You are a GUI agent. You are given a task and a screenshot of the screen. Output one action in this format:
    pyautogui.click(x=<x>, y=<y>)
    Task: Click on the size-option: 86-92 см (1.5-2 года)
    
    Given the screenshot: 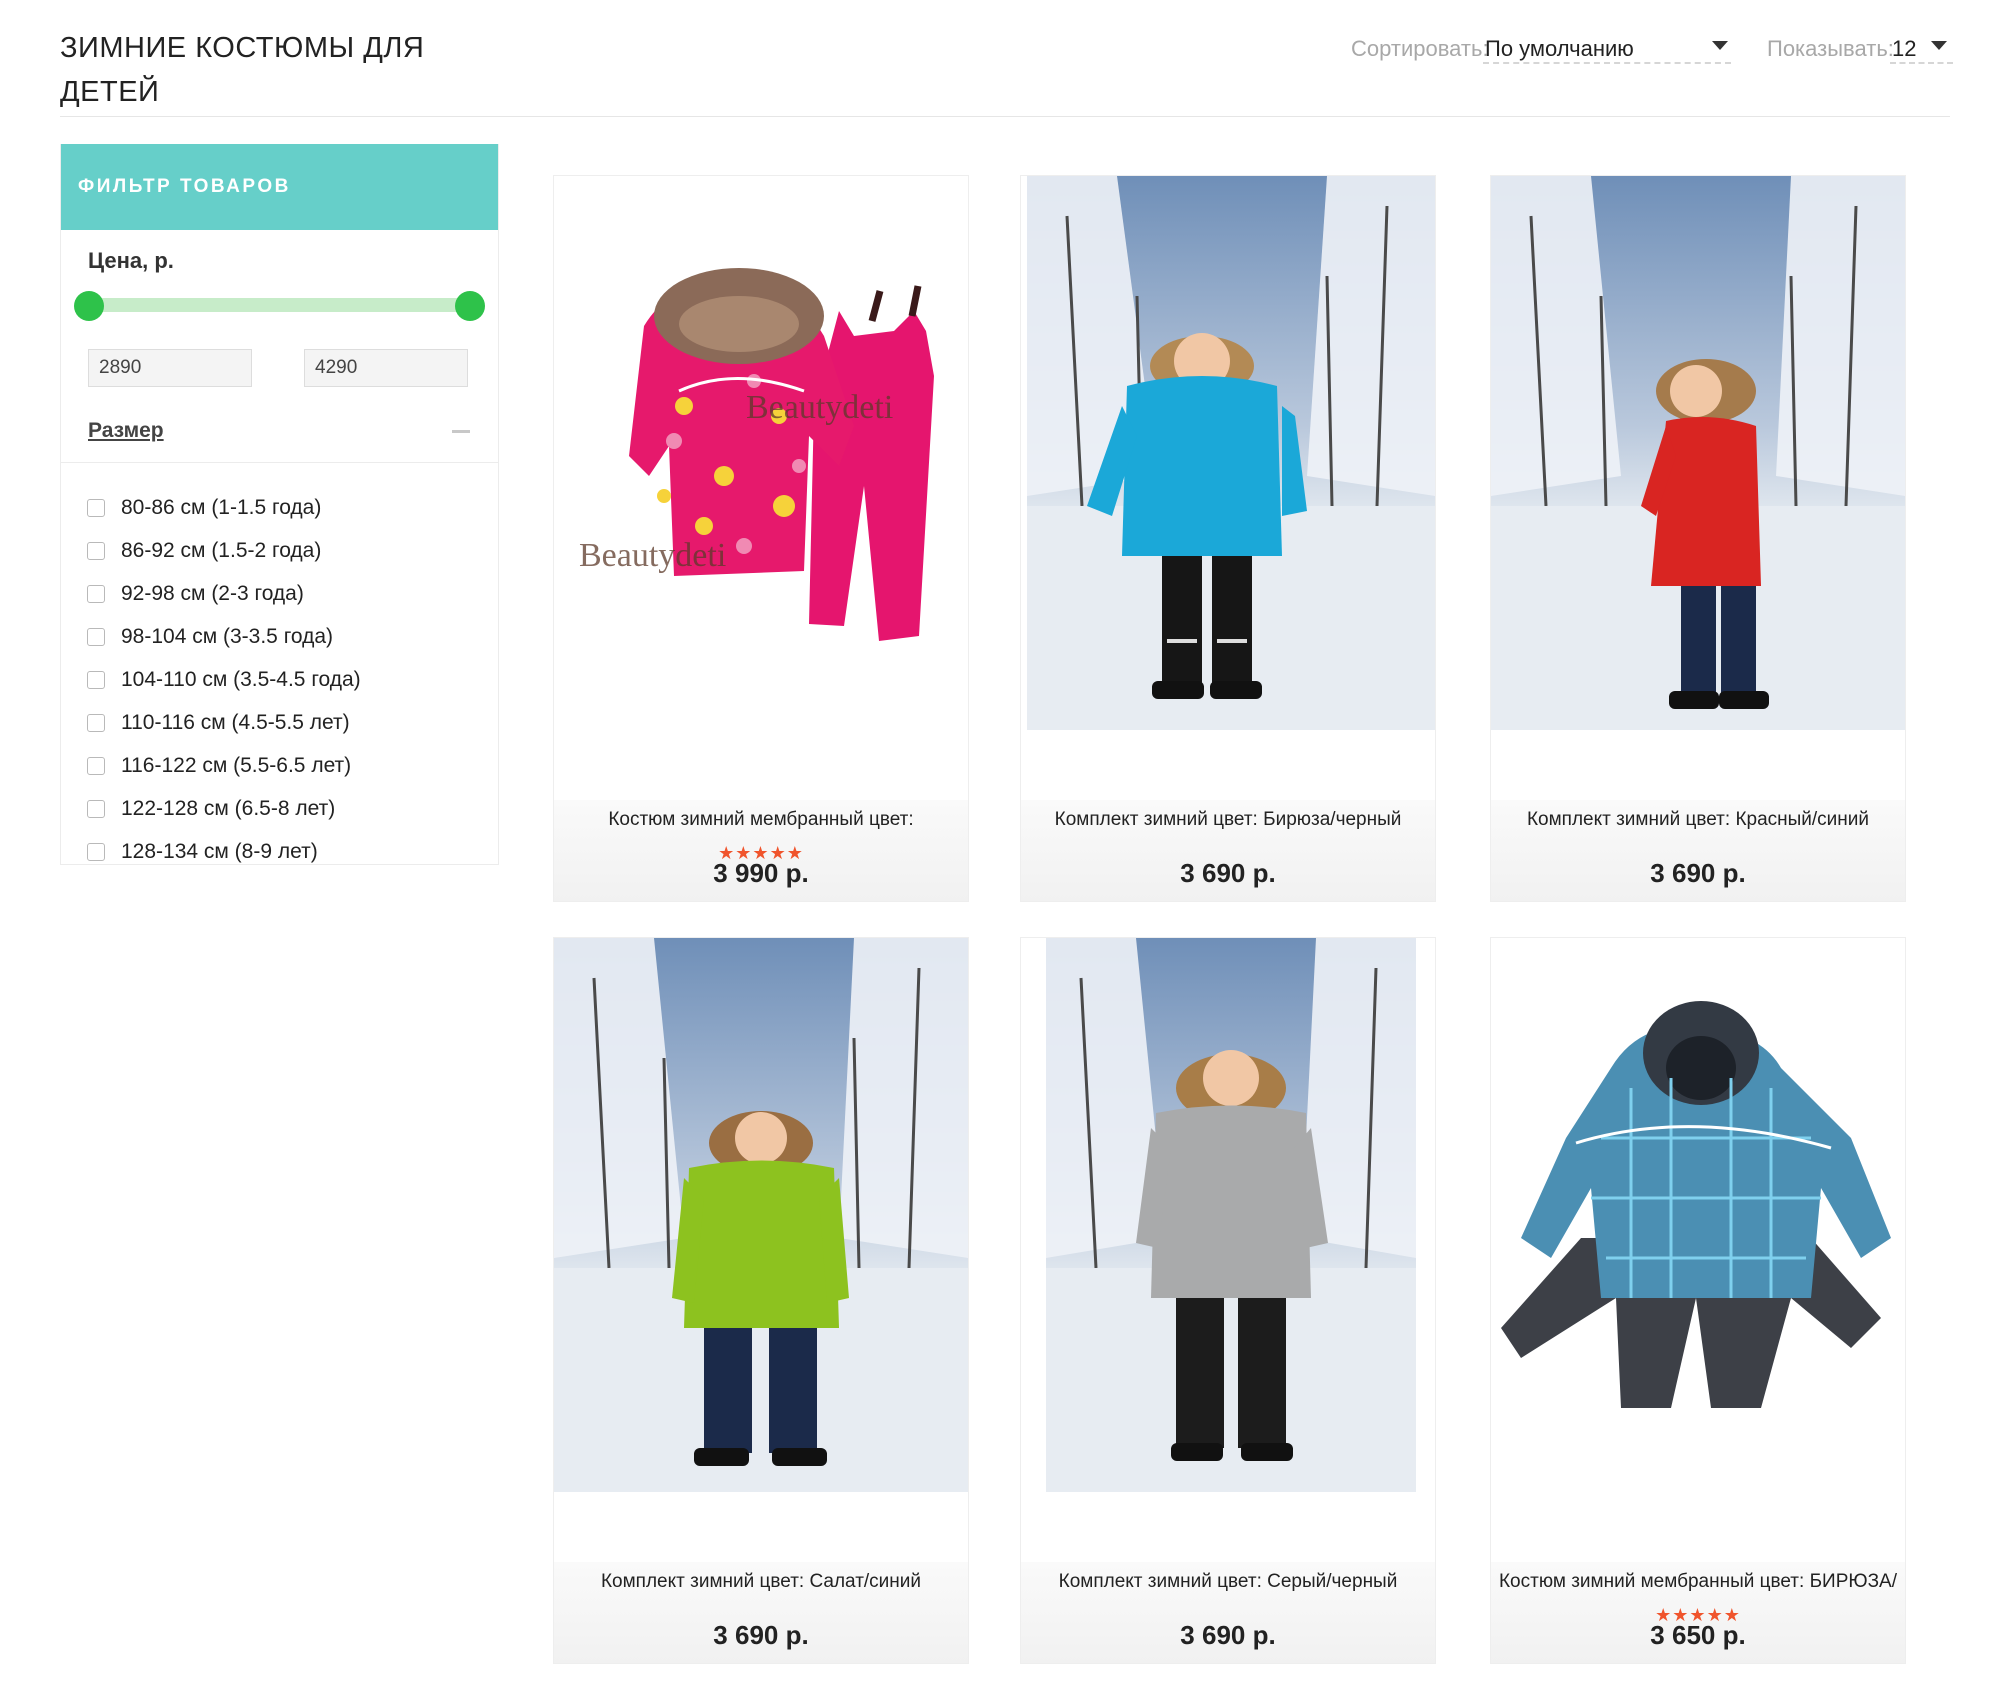 What is the action you would take?
    pyautogui.click(x=204, y=551)
    